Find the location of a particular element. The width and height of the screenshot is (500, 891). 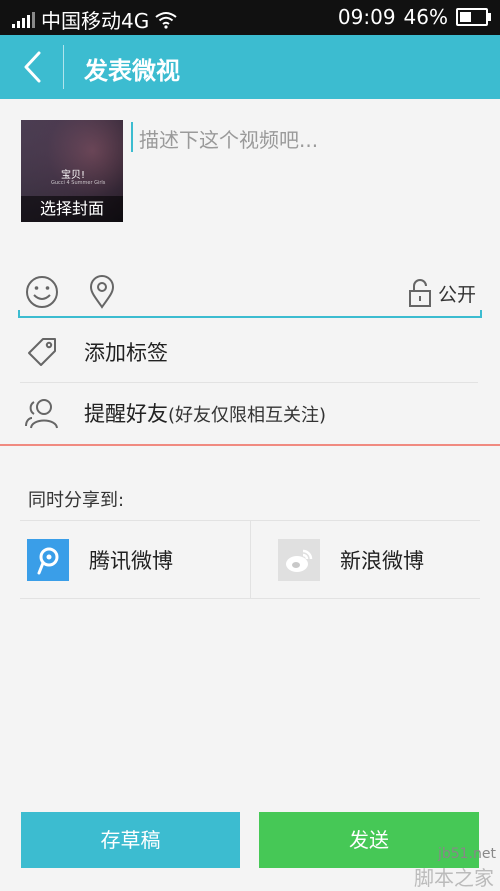

mention-friends-row: 提醒好友(好友仅限相互关注) is located at coordinates (249, 413).